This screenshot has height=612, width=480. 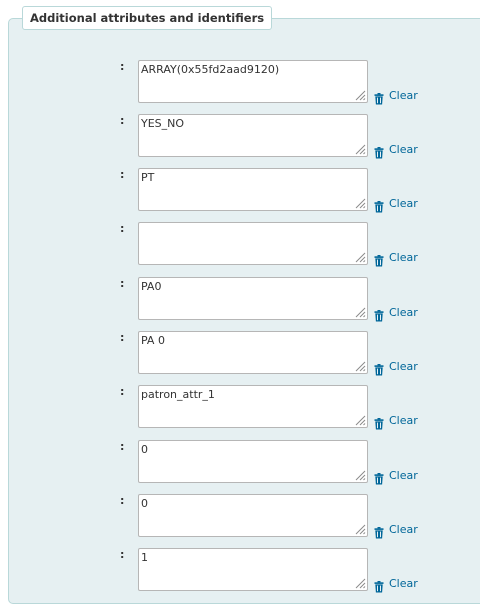 What do you see at coordinates (210, 69) in the screenshot?
I see `attribute-value-text: ARRAY(0x55fd2aad9120)` at bounding box center [210, 69].